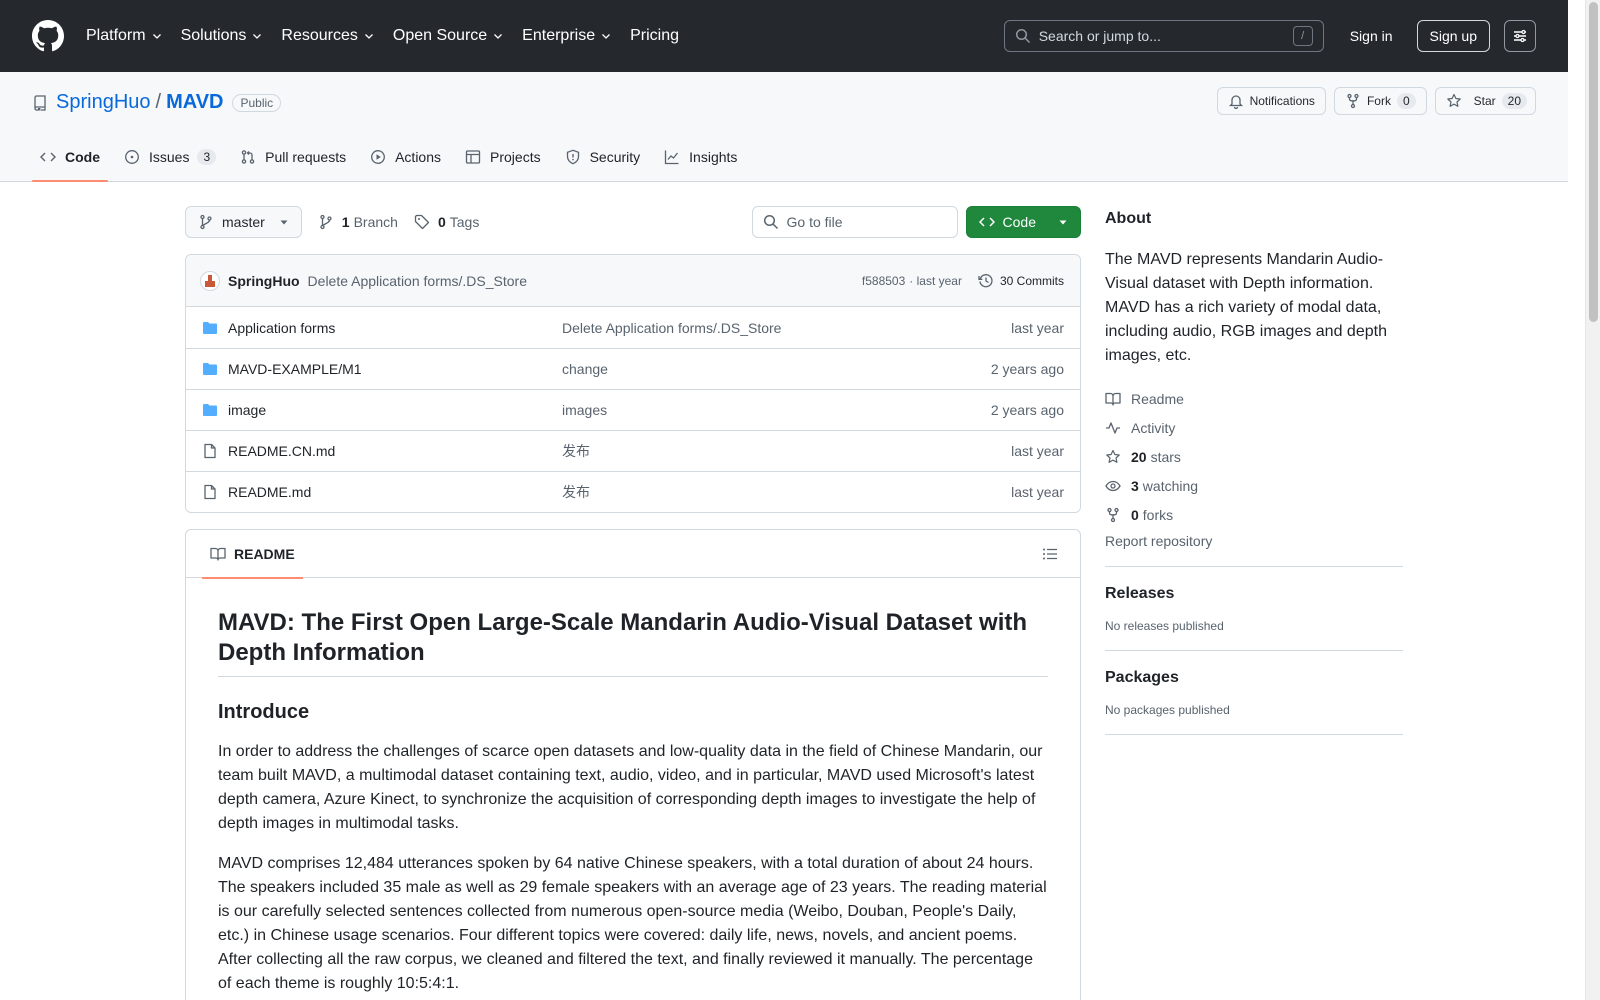  I want to click on repo-actions: Notifications Fork 0 Star 20, so click(1372, 101).